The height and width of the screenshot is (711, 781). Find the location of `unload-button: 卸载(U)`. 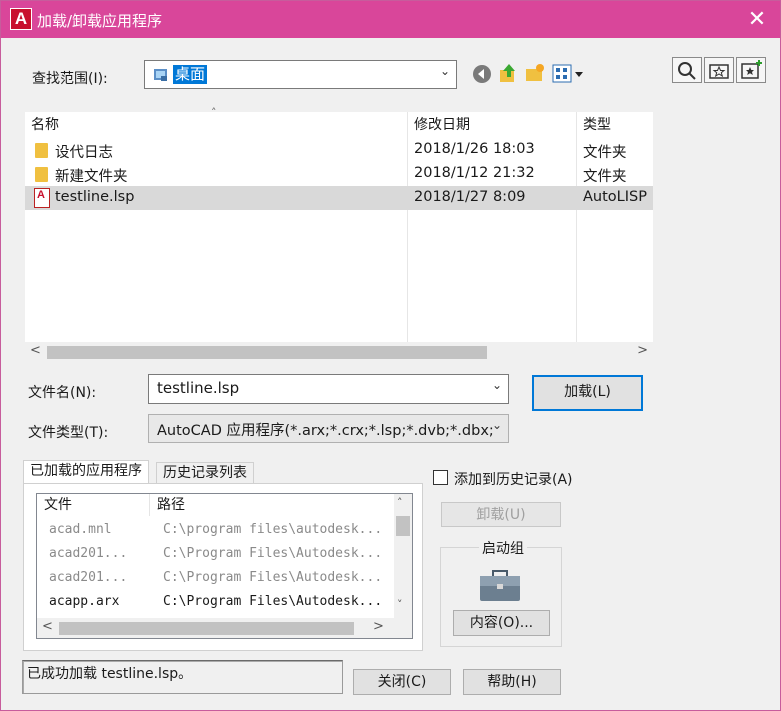

unload-button: 卸载(U) is located at coordinates (501, 514).